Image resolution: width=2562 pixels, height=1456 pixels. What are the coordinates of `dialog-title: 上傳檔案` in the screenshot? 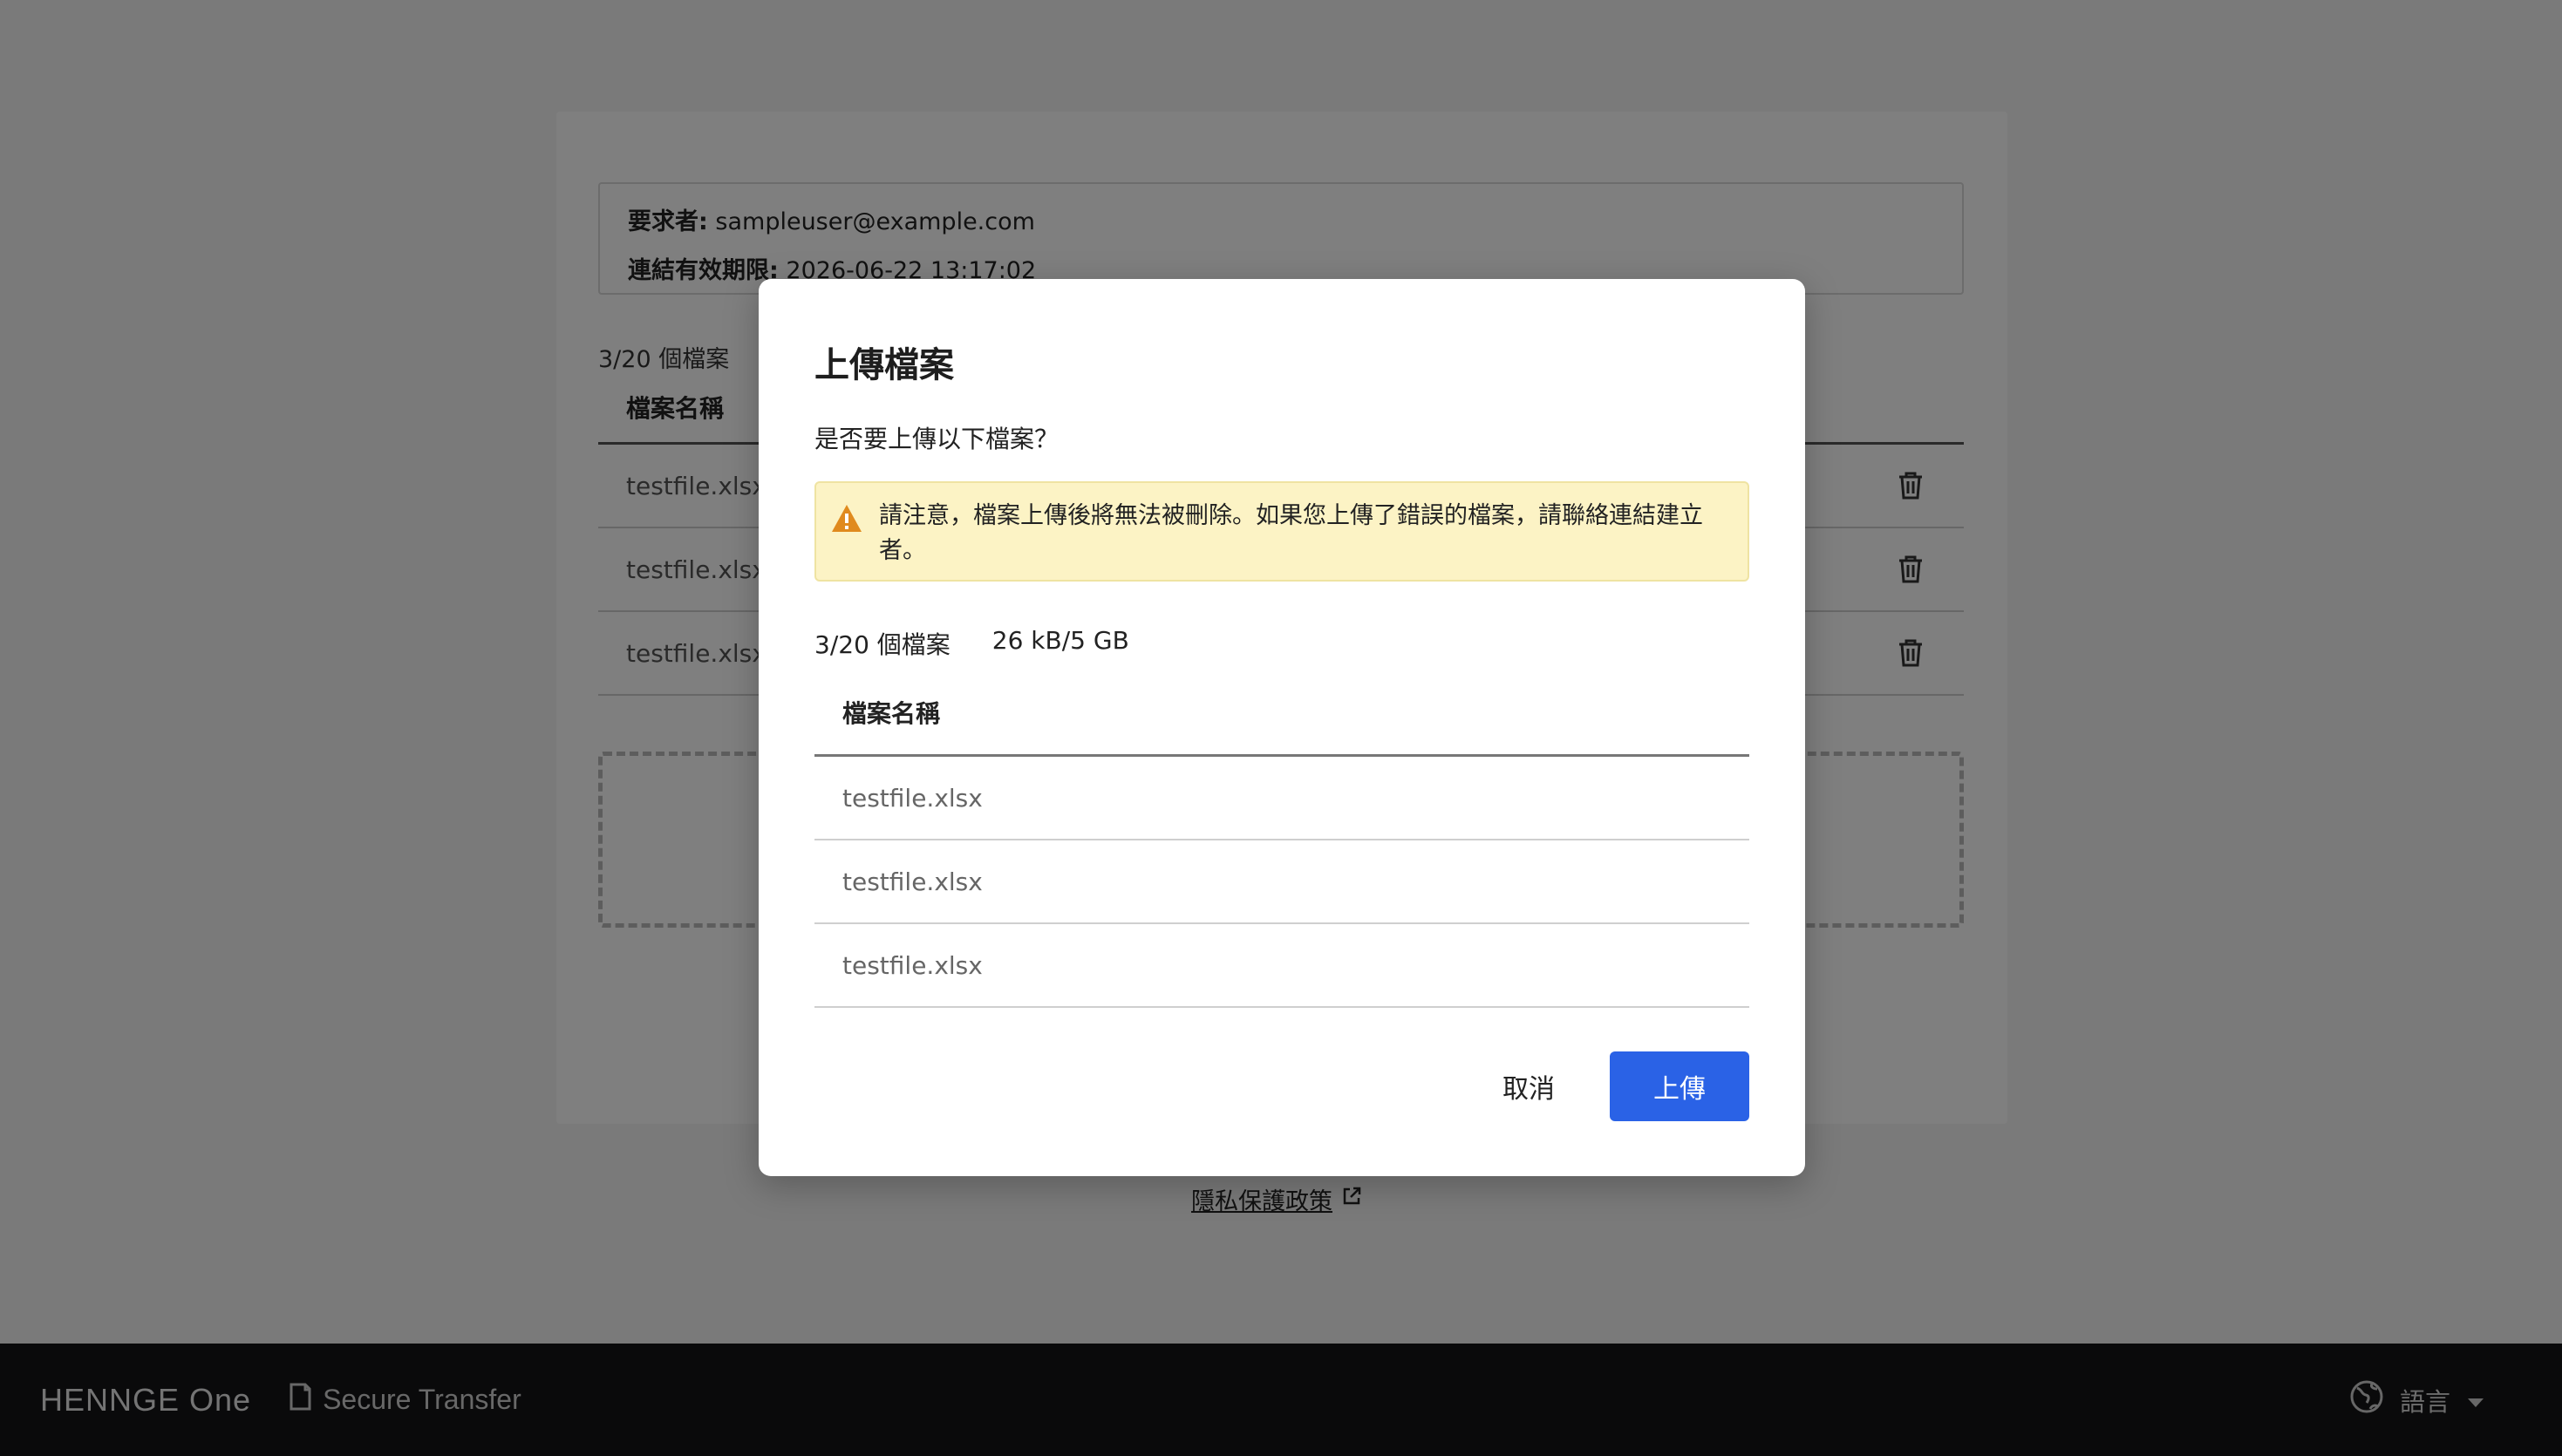 It's located at (884, 365).